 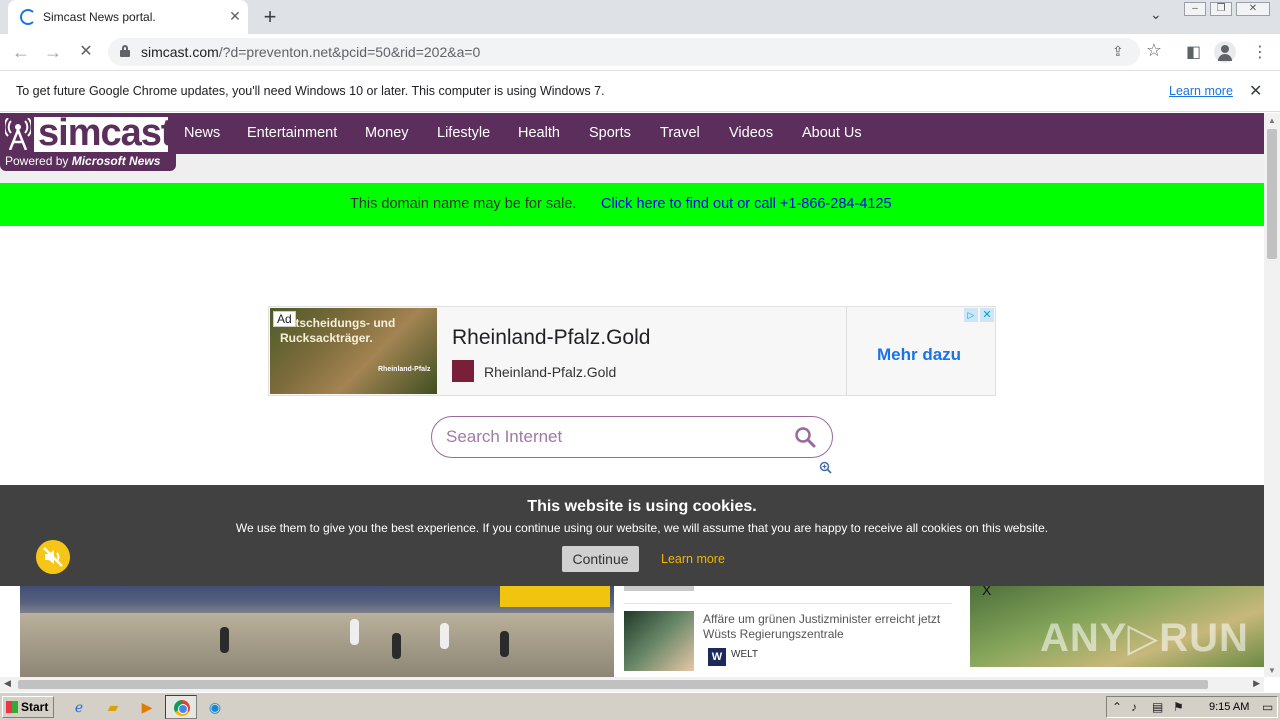 What do you see at coordinates (1192, 707) in the screenshot?
I see `system-tray: ⌃ ♪ ▤ ⚑ 9:15 AM ▭` at bounding box center [1192, 707].